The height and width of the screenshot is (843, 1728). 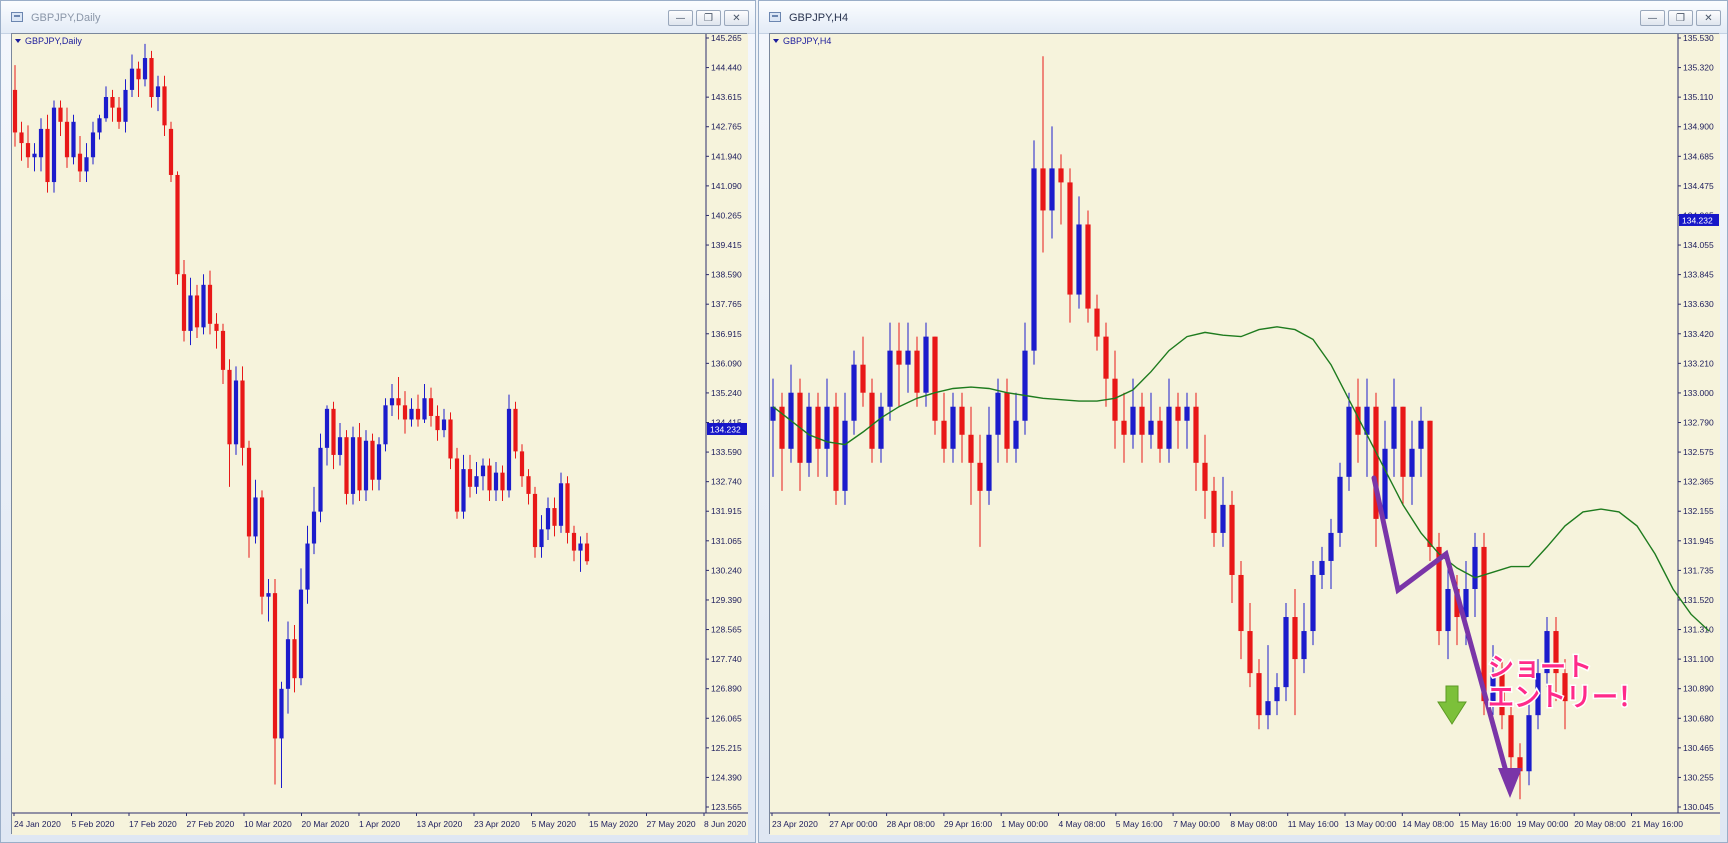 What do you see at coordinates (726, 245) in the screenshot?
I see `price-tick-label: 139.415` at bounding box center [726, 245].